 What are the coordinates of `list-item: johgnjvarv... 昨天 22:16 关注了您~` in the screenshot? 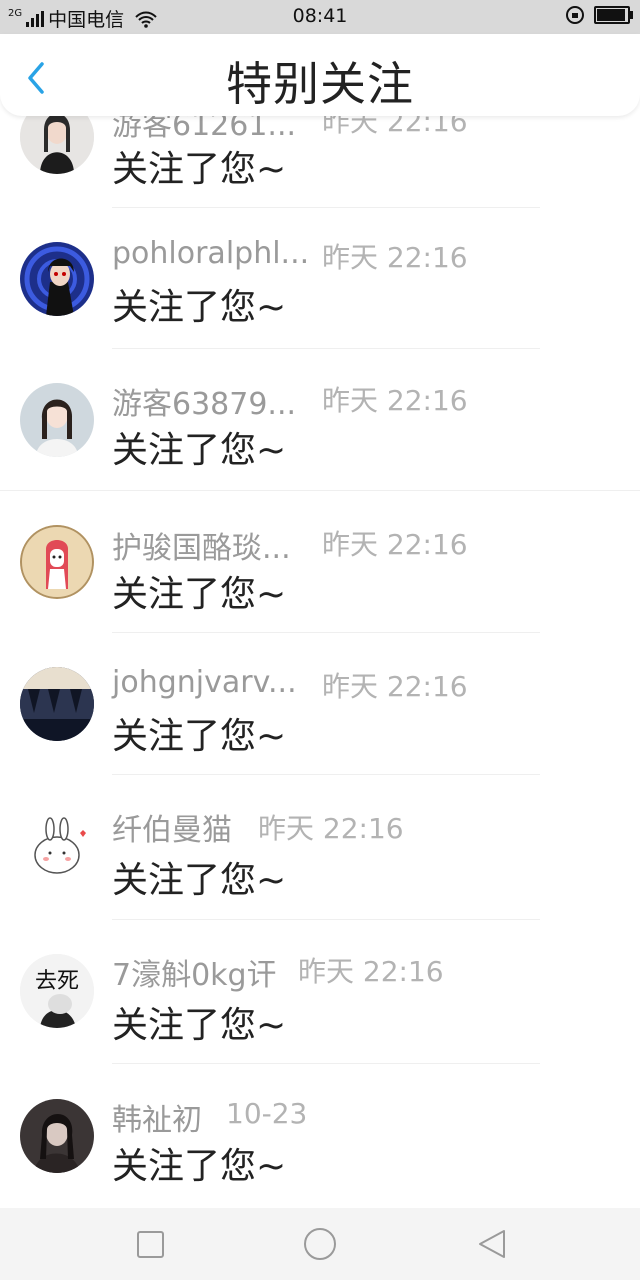 It's located at (320, 737).